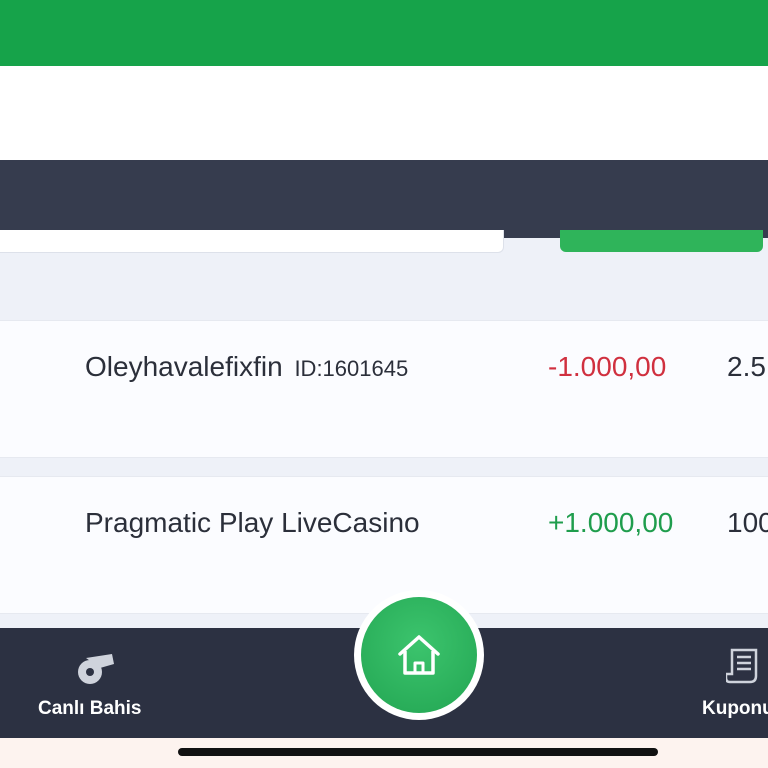 This screenshot has height=768, width=768. Describe the element at coordinates (384, 199) in the screenshot. I see `dark-header-bar` at that location.